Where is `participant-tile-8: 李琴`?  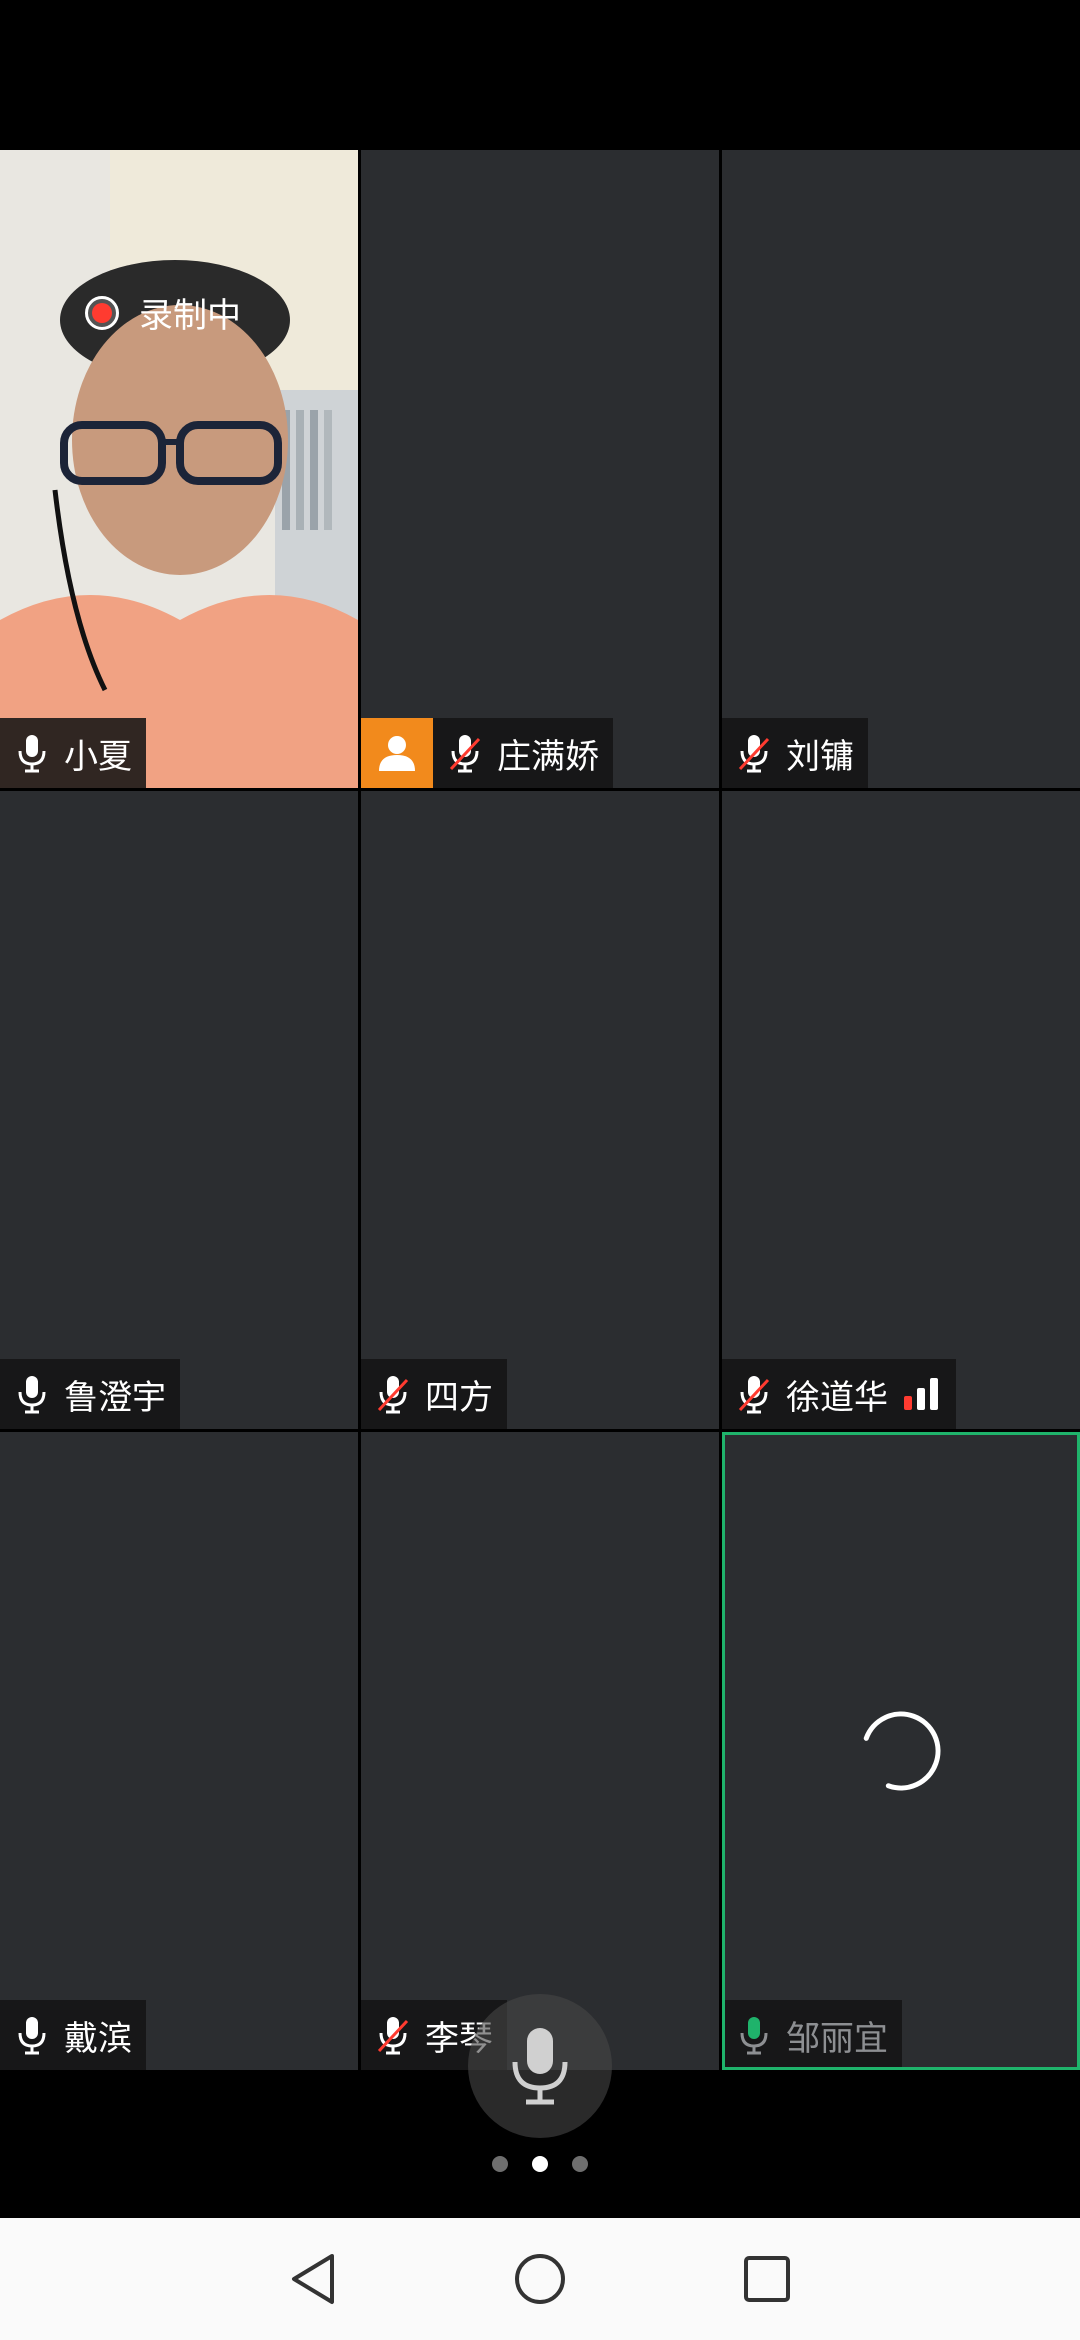 participant-tile-8: 李琴 is located at coordinates (540, 1751).